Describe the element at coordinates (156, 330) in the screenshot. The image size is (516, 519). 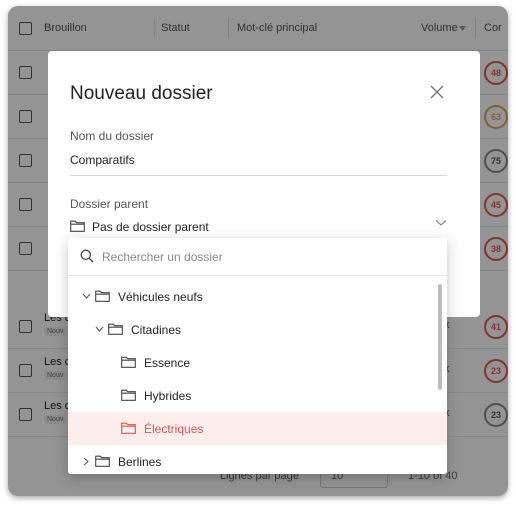
I see `folder-label: Citadines` at that location.